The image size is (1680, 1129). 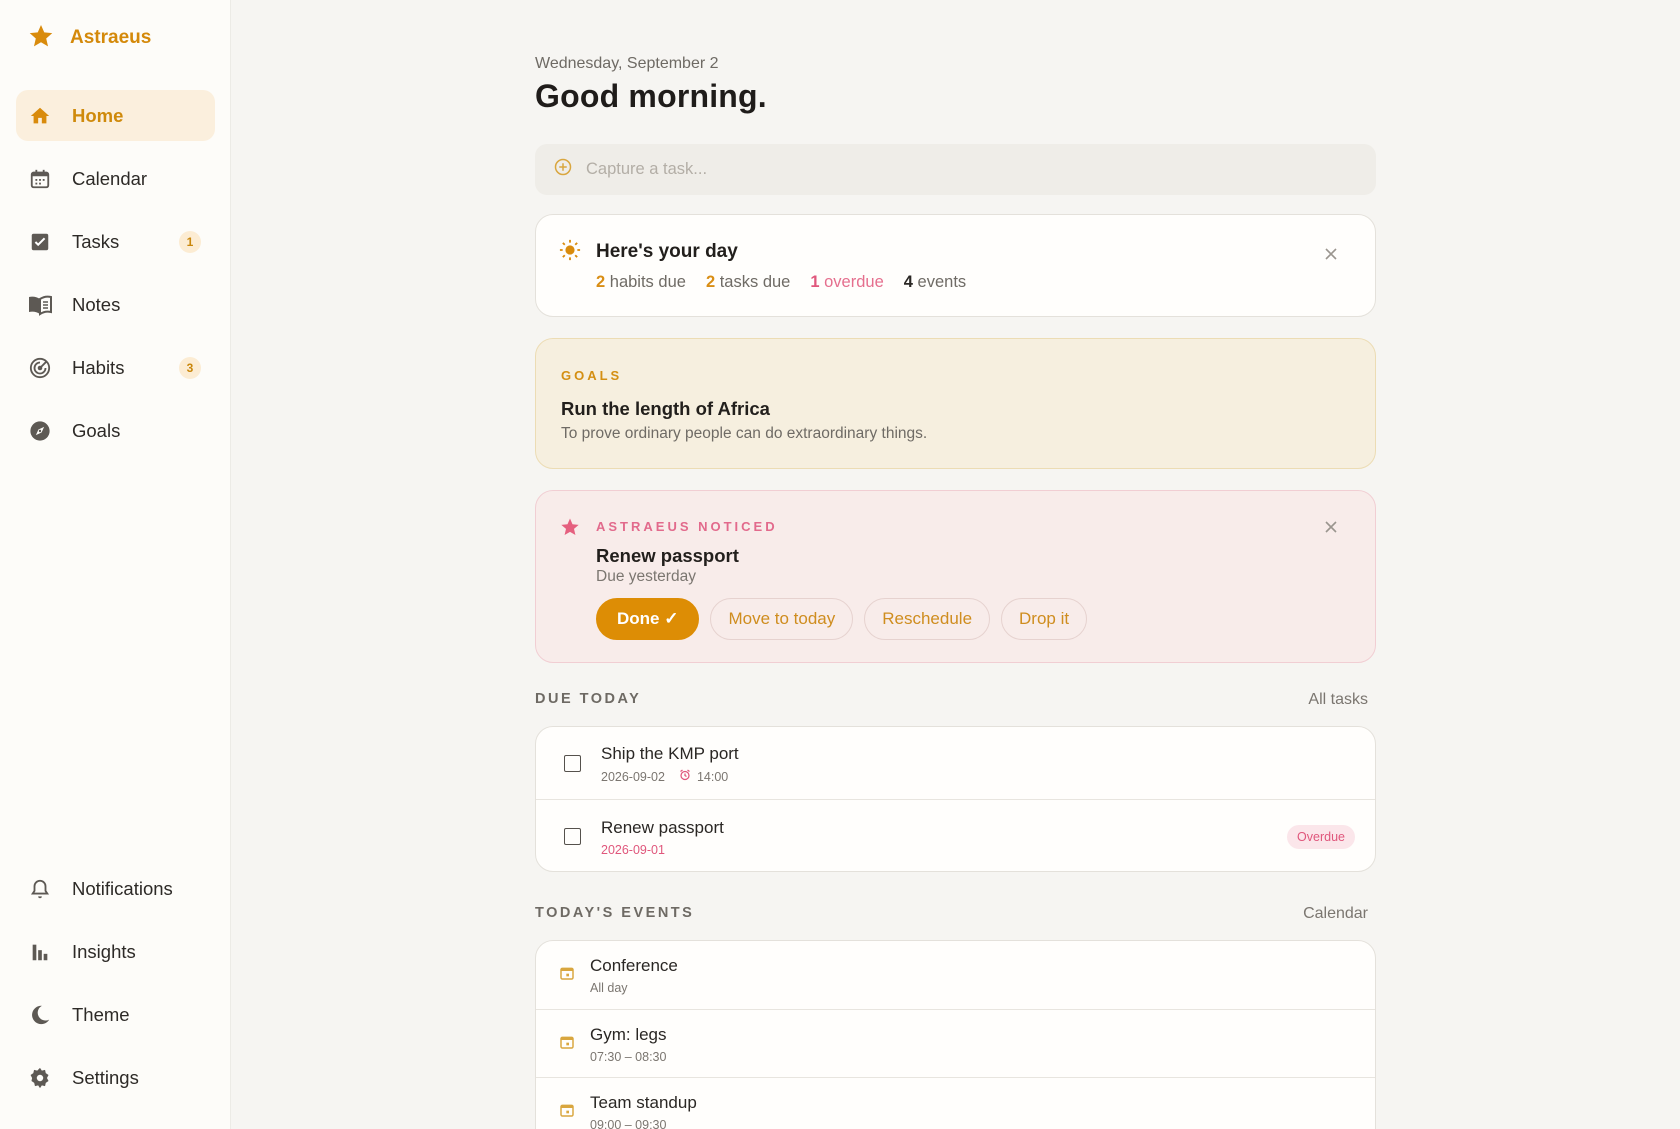 I want to click on tasks-count-badge: 1, so click(x=190, y=242).